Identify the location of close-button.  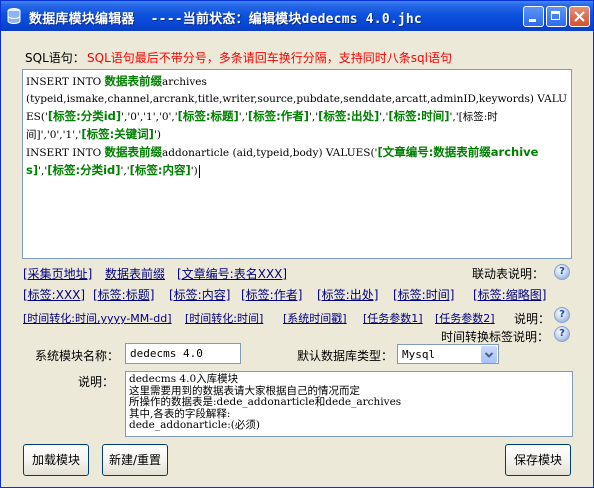
(579, 16).